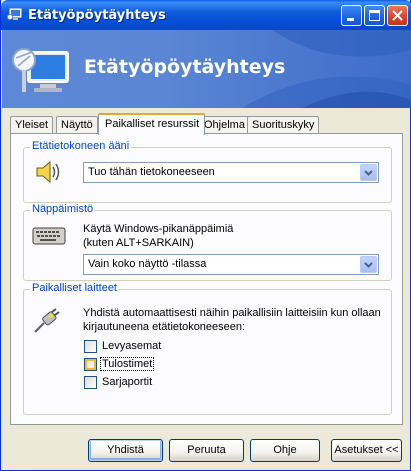  I want to click on tab-experience: Suorituskyky, so click(283, 125).